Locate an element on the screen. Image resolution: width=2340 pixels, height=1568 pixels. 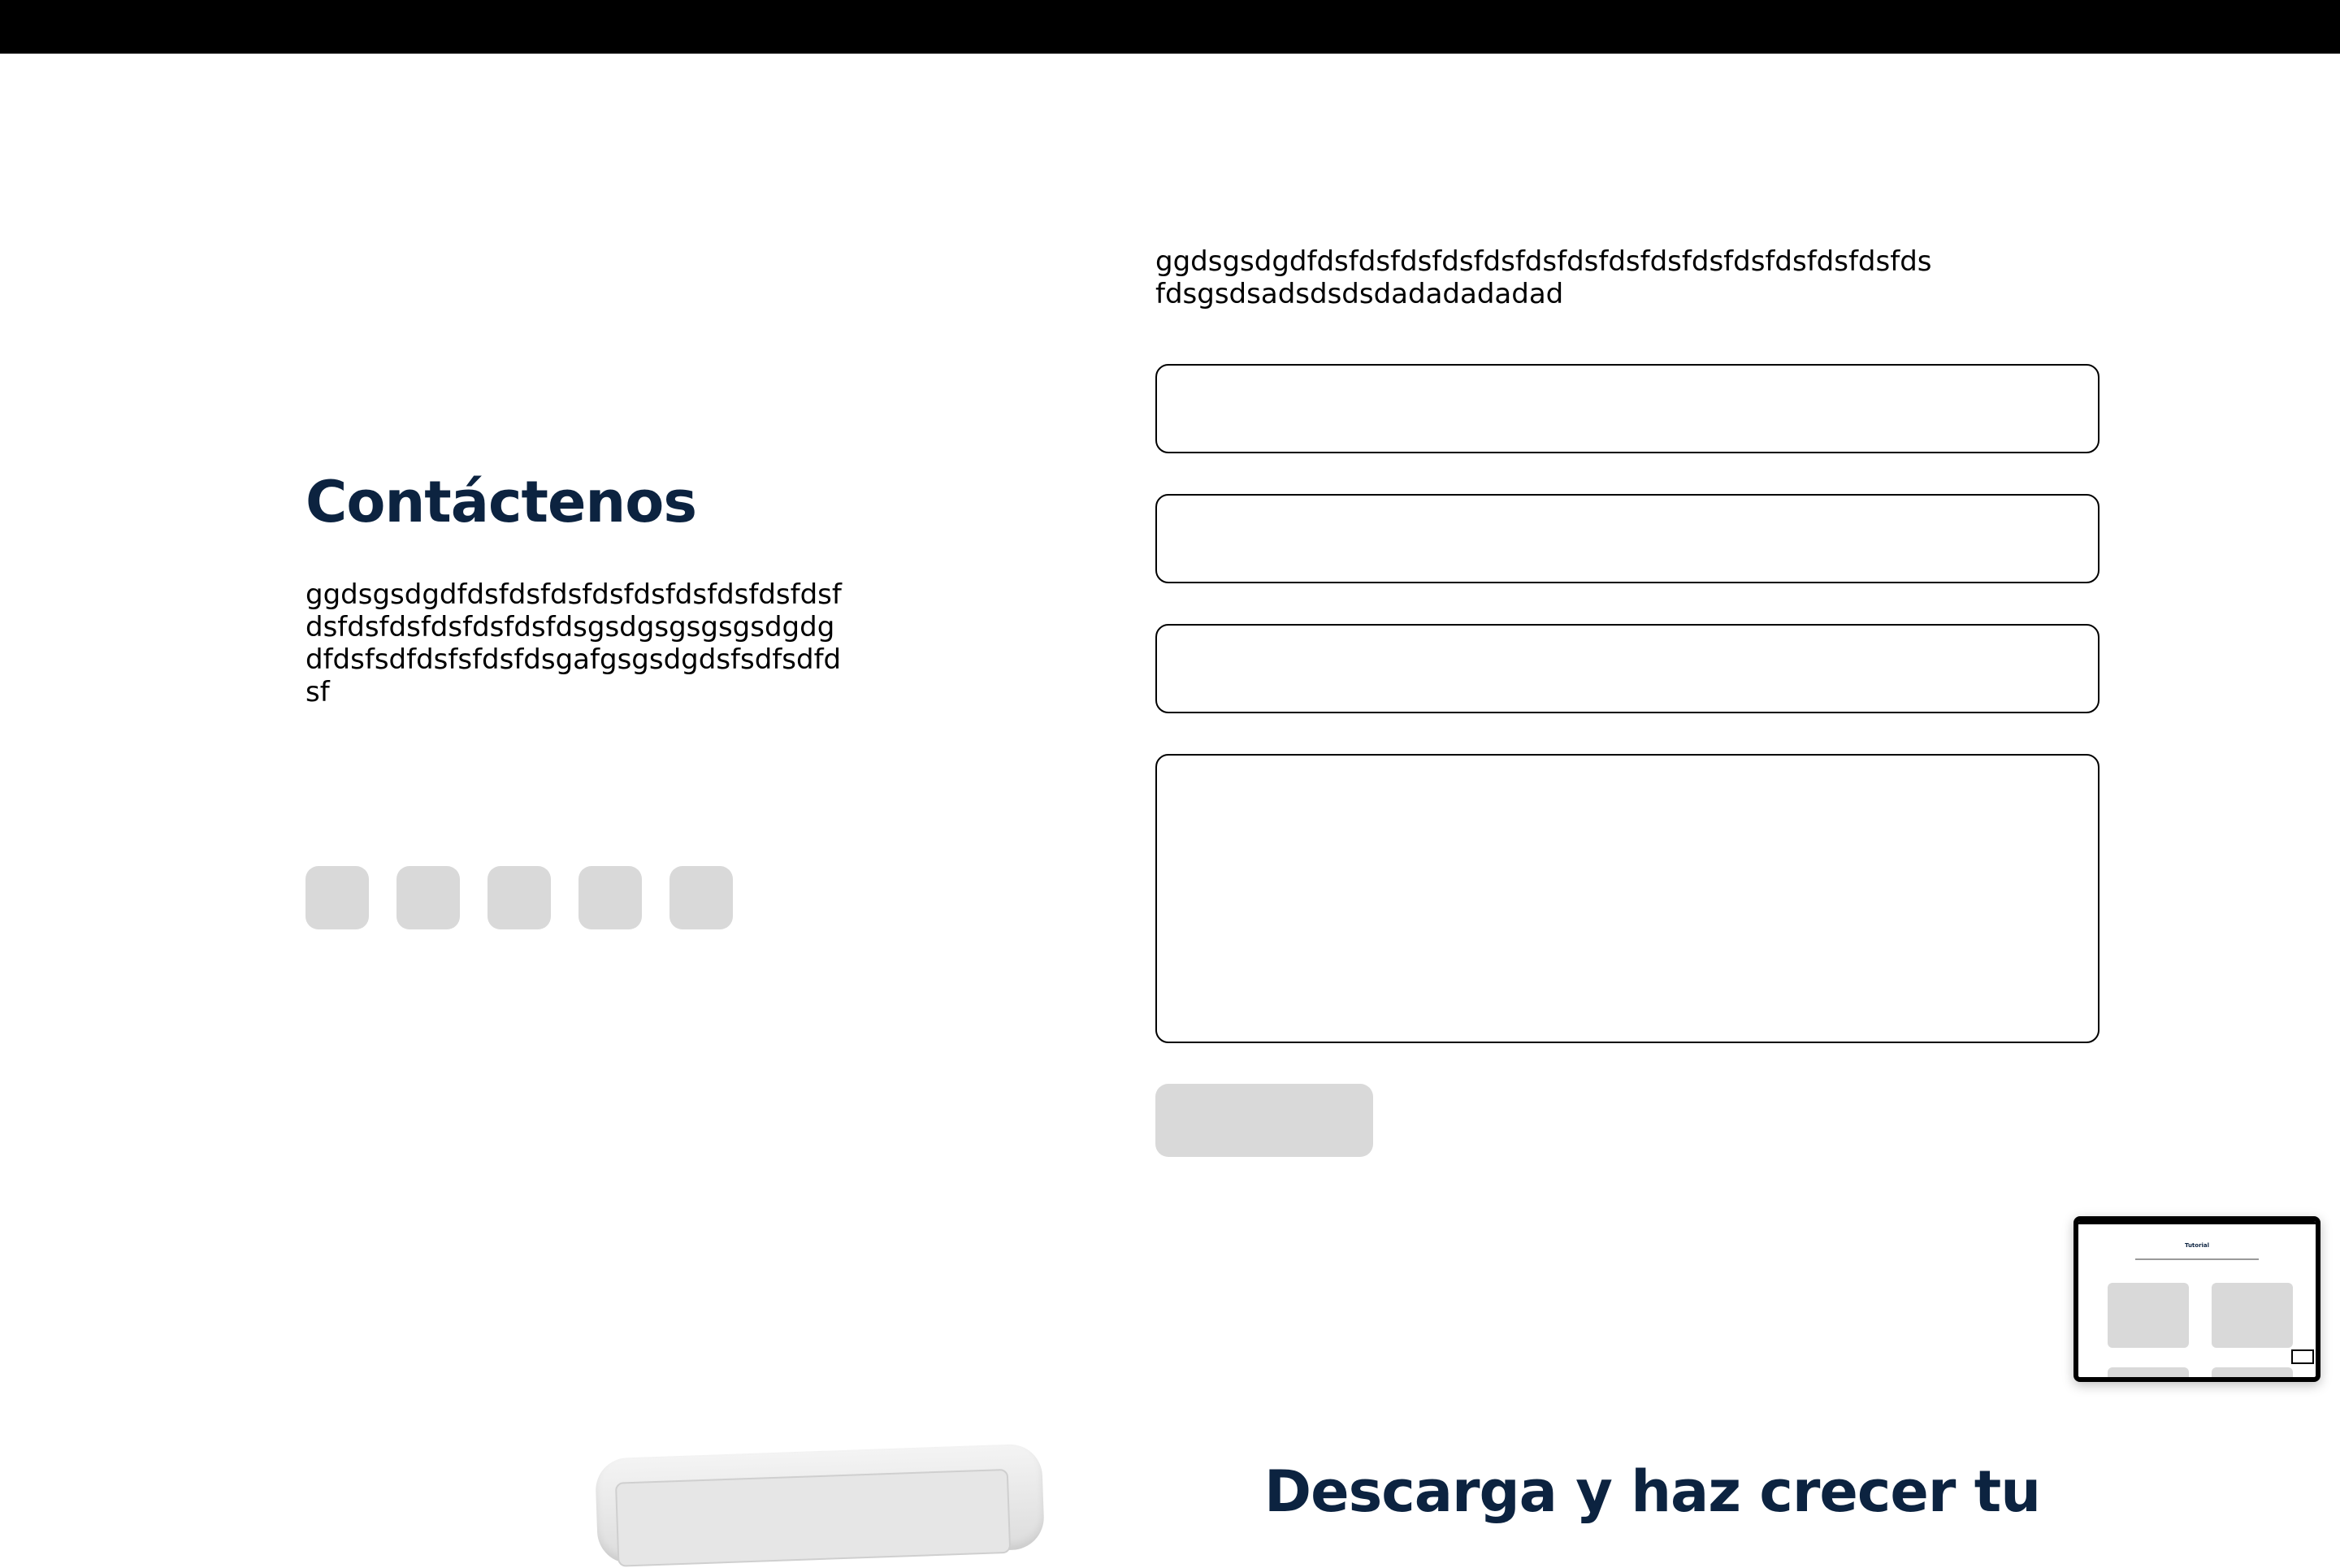
preview-expand-icon is located at coordinates (2302, 1356).